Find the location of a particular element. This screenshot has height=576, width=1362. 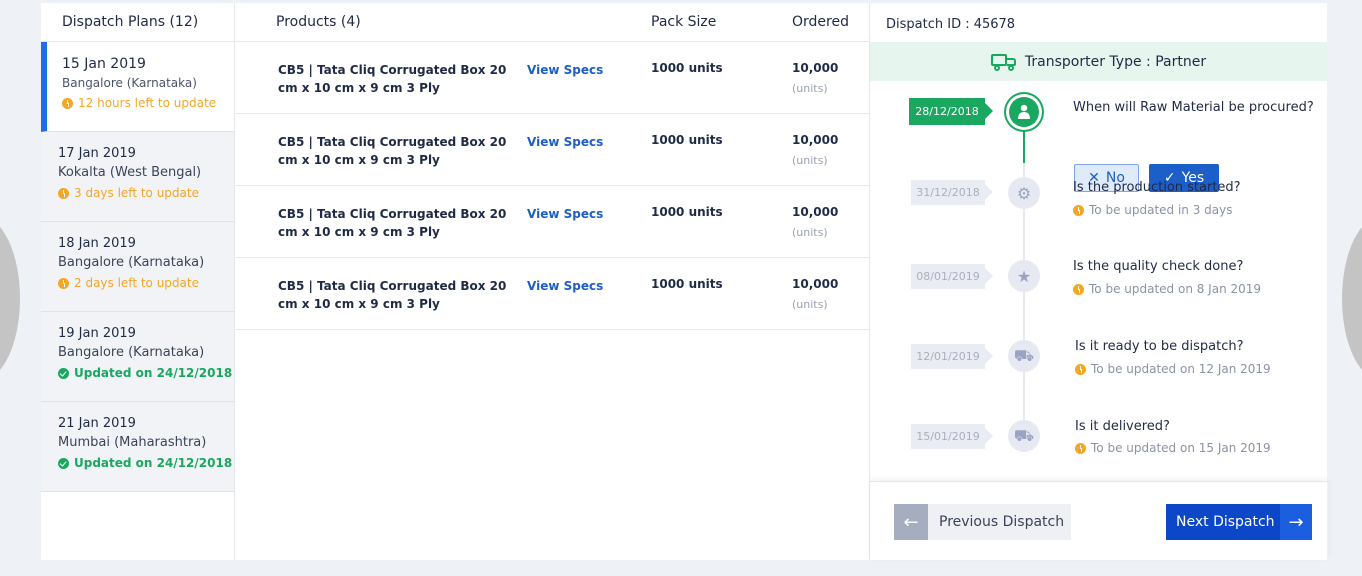

step-question: Is it delivered? is located at coordinates (1122, 426).